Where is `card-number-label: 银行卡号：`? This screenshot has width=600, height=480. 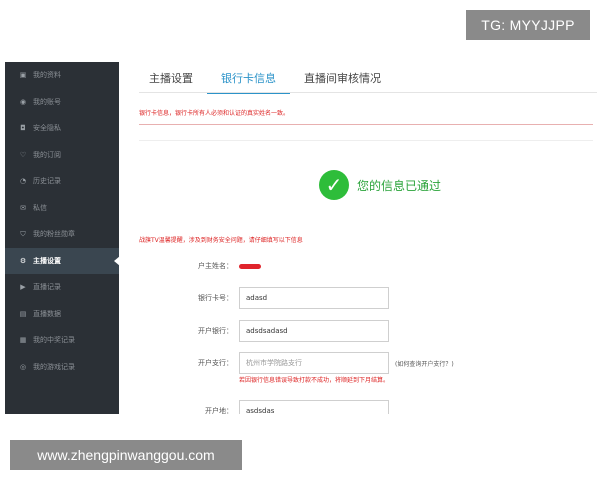
card-number-label: 银行卡号： is located at coordinates (215, 298).